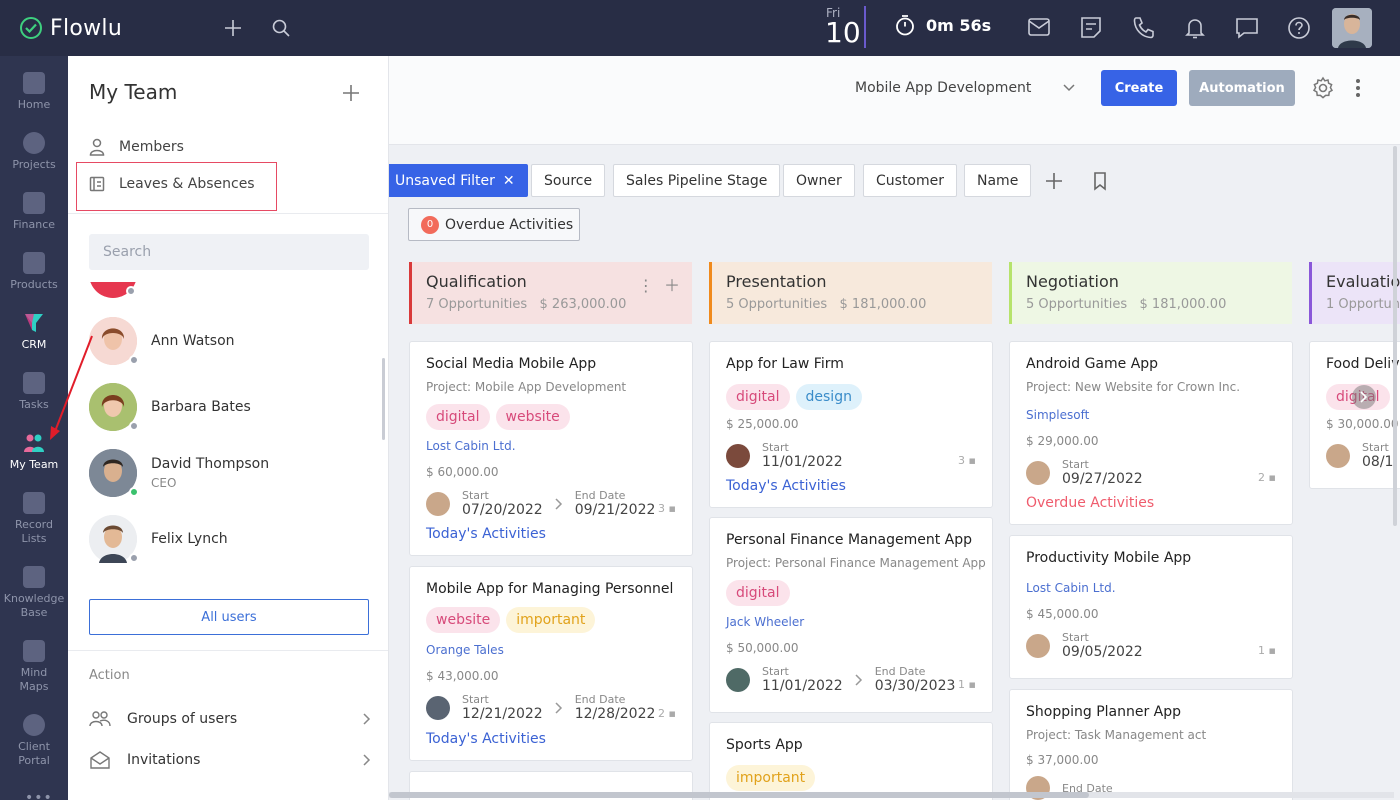  I want to click on plus-icon, so click(233, 28).